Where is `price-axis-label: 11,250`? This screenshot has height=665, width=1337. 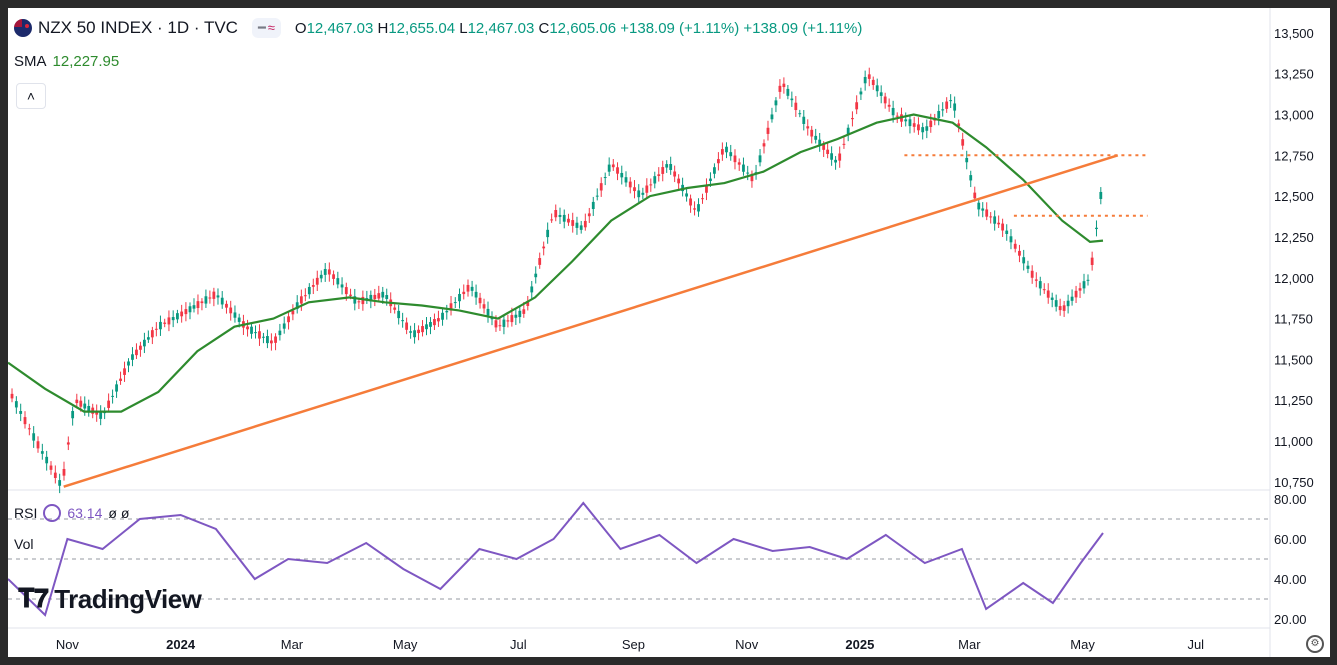 price-axis-label: 11,250 is located at coordinates (1293, 400).